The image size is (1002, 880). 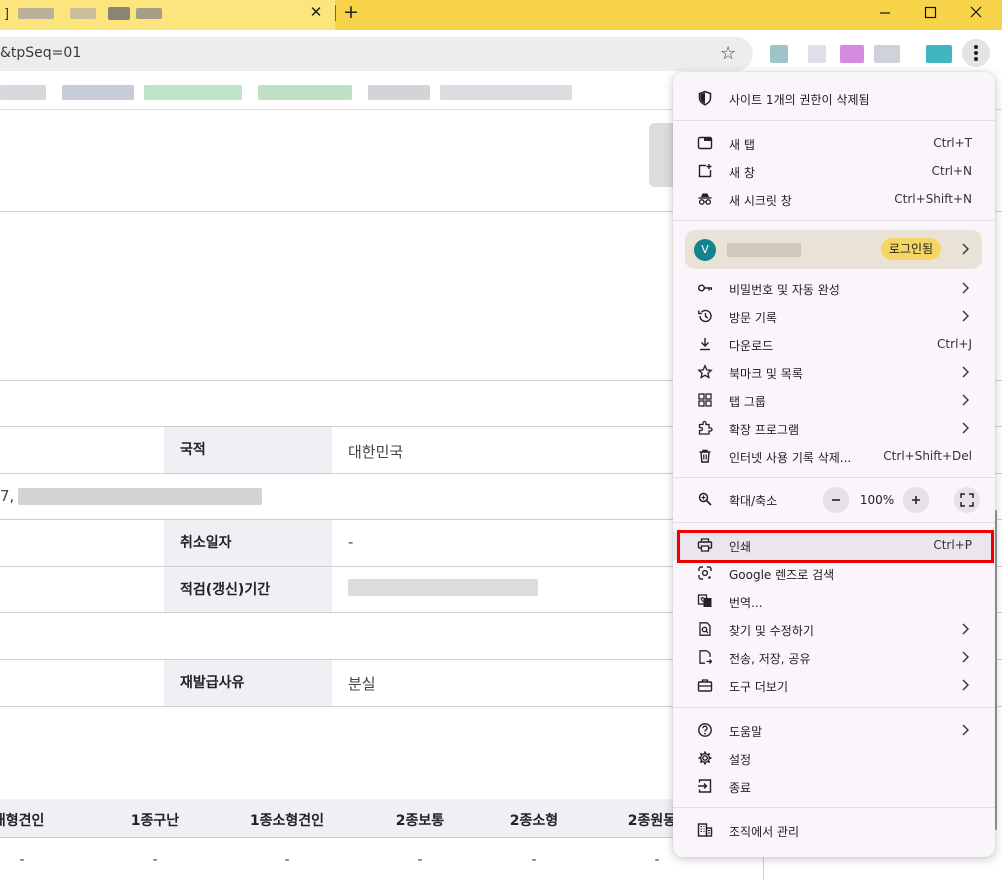 What do you see at coordinates (380, 818) in the screenshot?
I see `license-table-header: 종대형견인 1종구난 1종소형견인 2종보통 2종소형 2종원동` at bounding box center [380, 818].